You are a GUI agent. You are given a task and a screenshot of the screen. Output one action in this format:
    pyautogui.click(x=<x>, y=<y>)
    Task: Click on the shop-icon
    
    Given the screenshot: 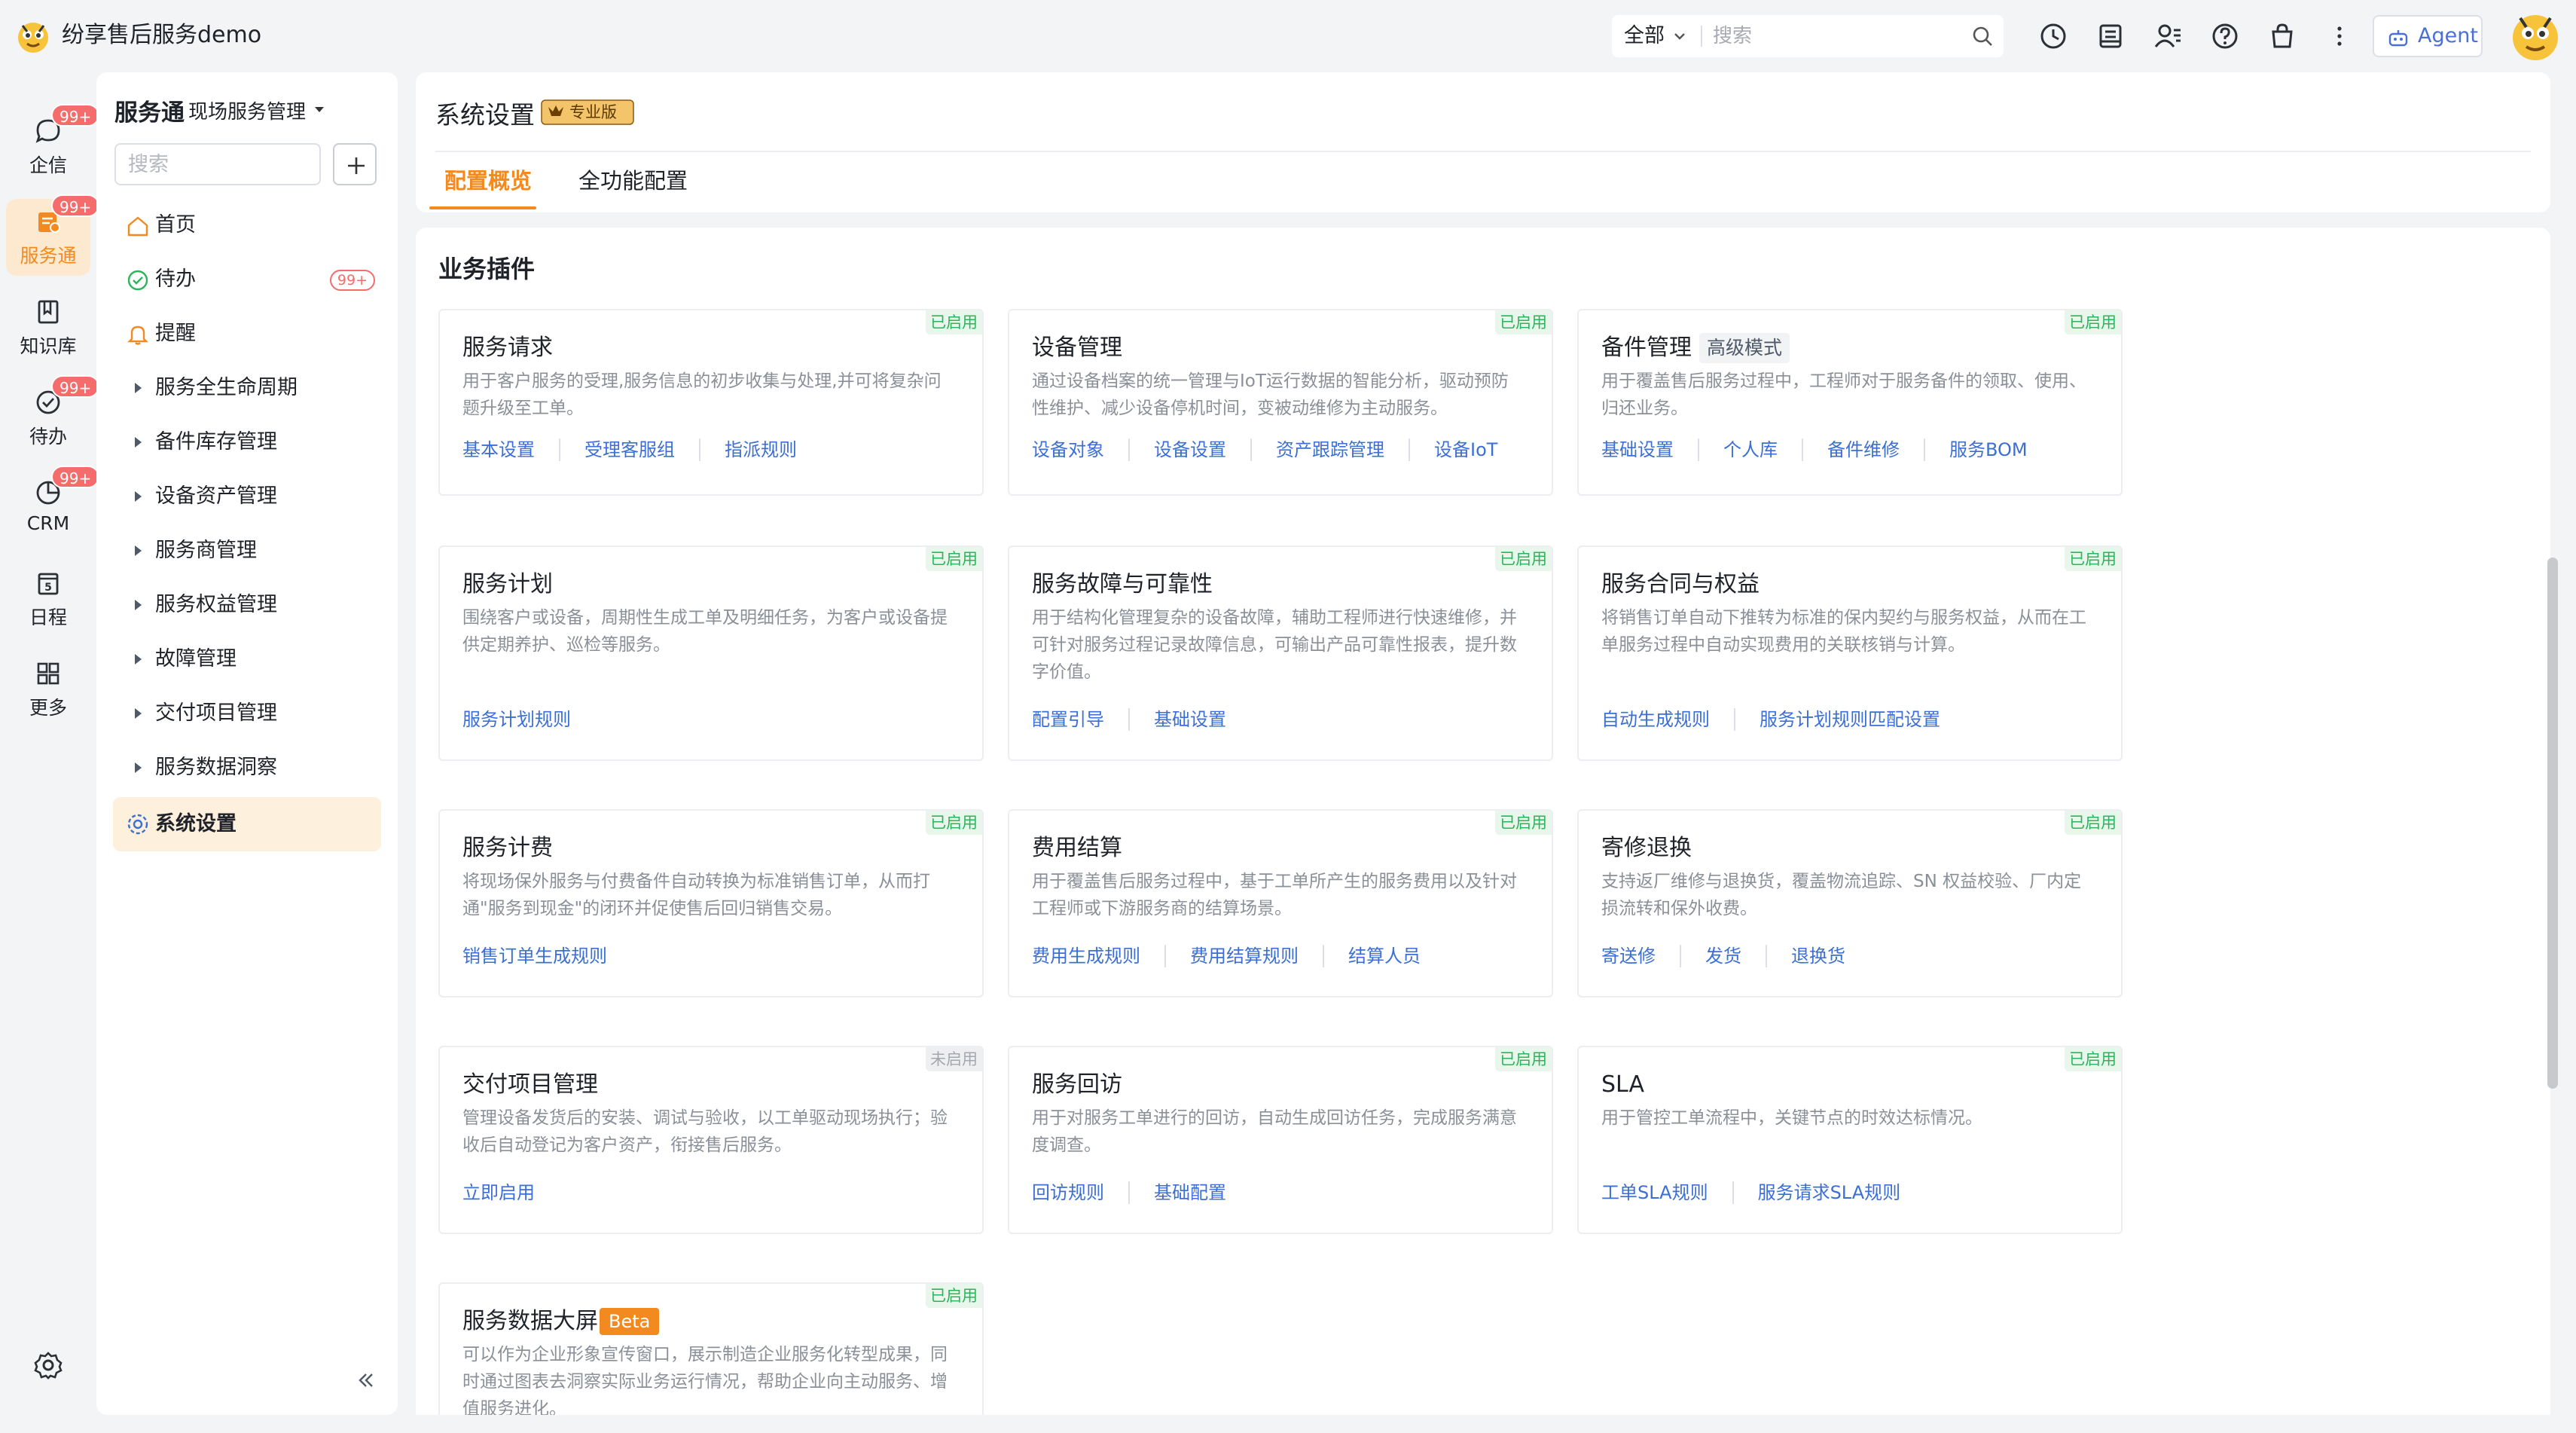 What is the action you would take?
    pyautogui.click(x=2282, y=36)
    